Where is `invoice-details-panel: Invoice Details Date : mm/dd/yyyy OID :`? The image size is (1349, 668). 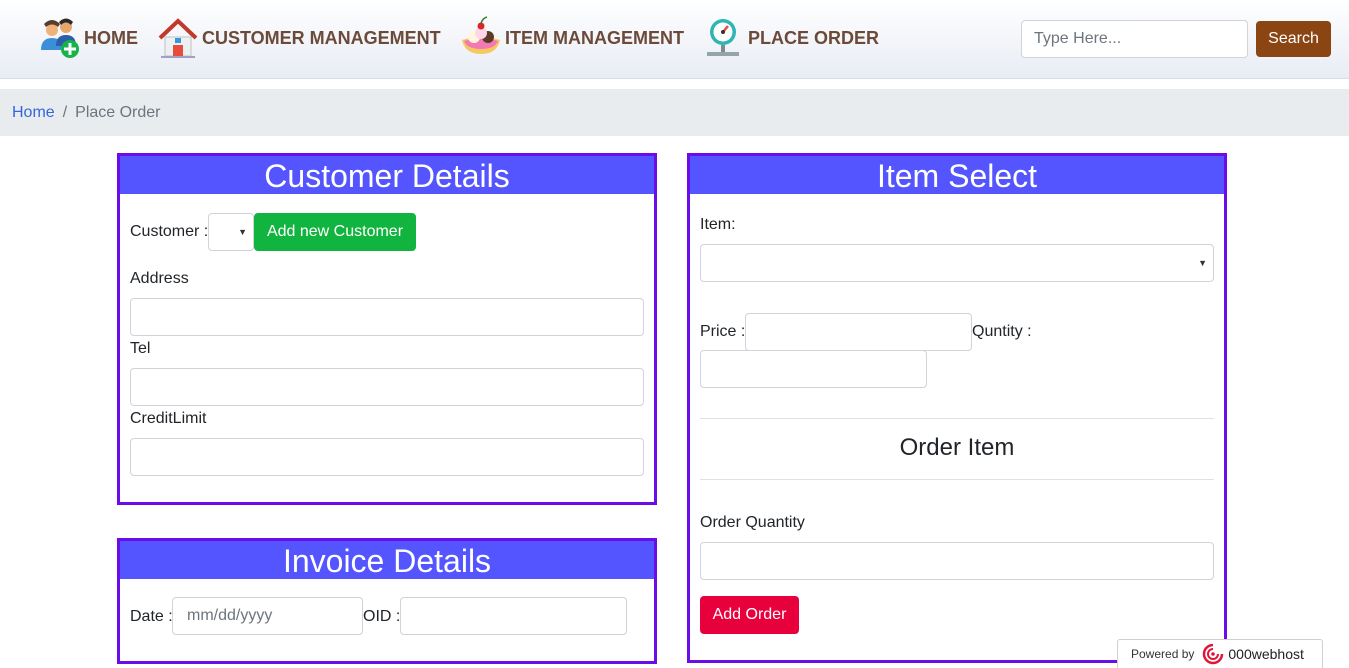 invoice-details-panel: Invoice Details Date : mm/dd/yyyy OID : is located at coordinates (387, 601).